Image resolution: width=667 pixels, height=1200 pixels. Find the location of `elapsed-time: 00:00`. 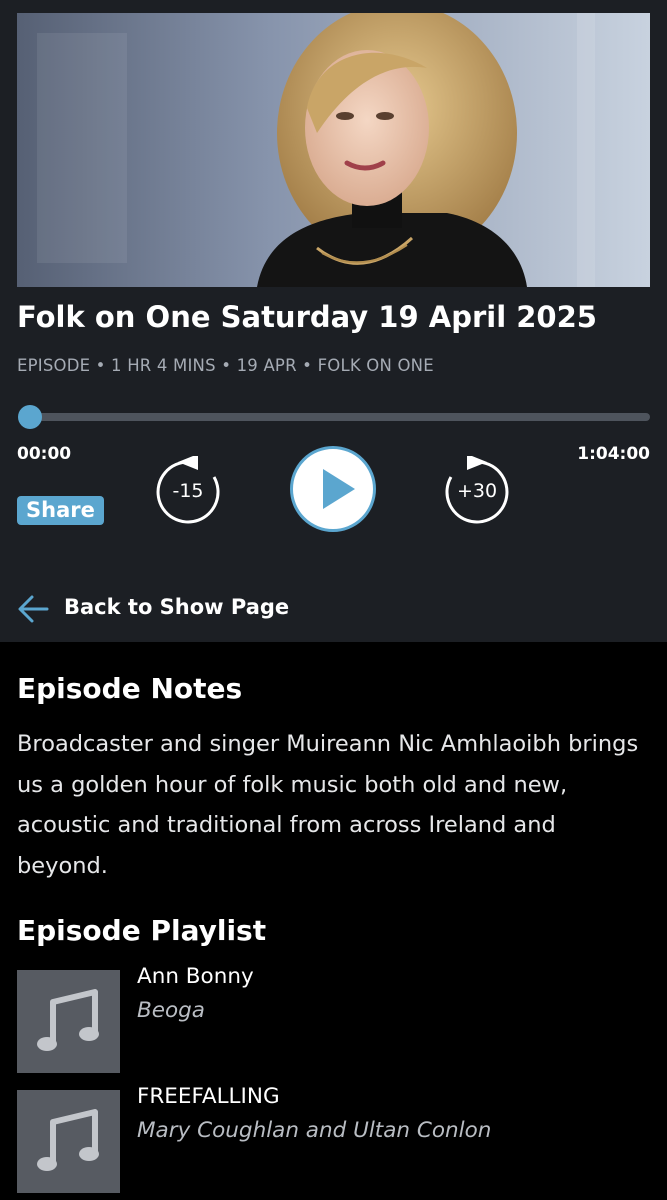

elapsed-time: 00:00 is located at coordinates (44, 454).